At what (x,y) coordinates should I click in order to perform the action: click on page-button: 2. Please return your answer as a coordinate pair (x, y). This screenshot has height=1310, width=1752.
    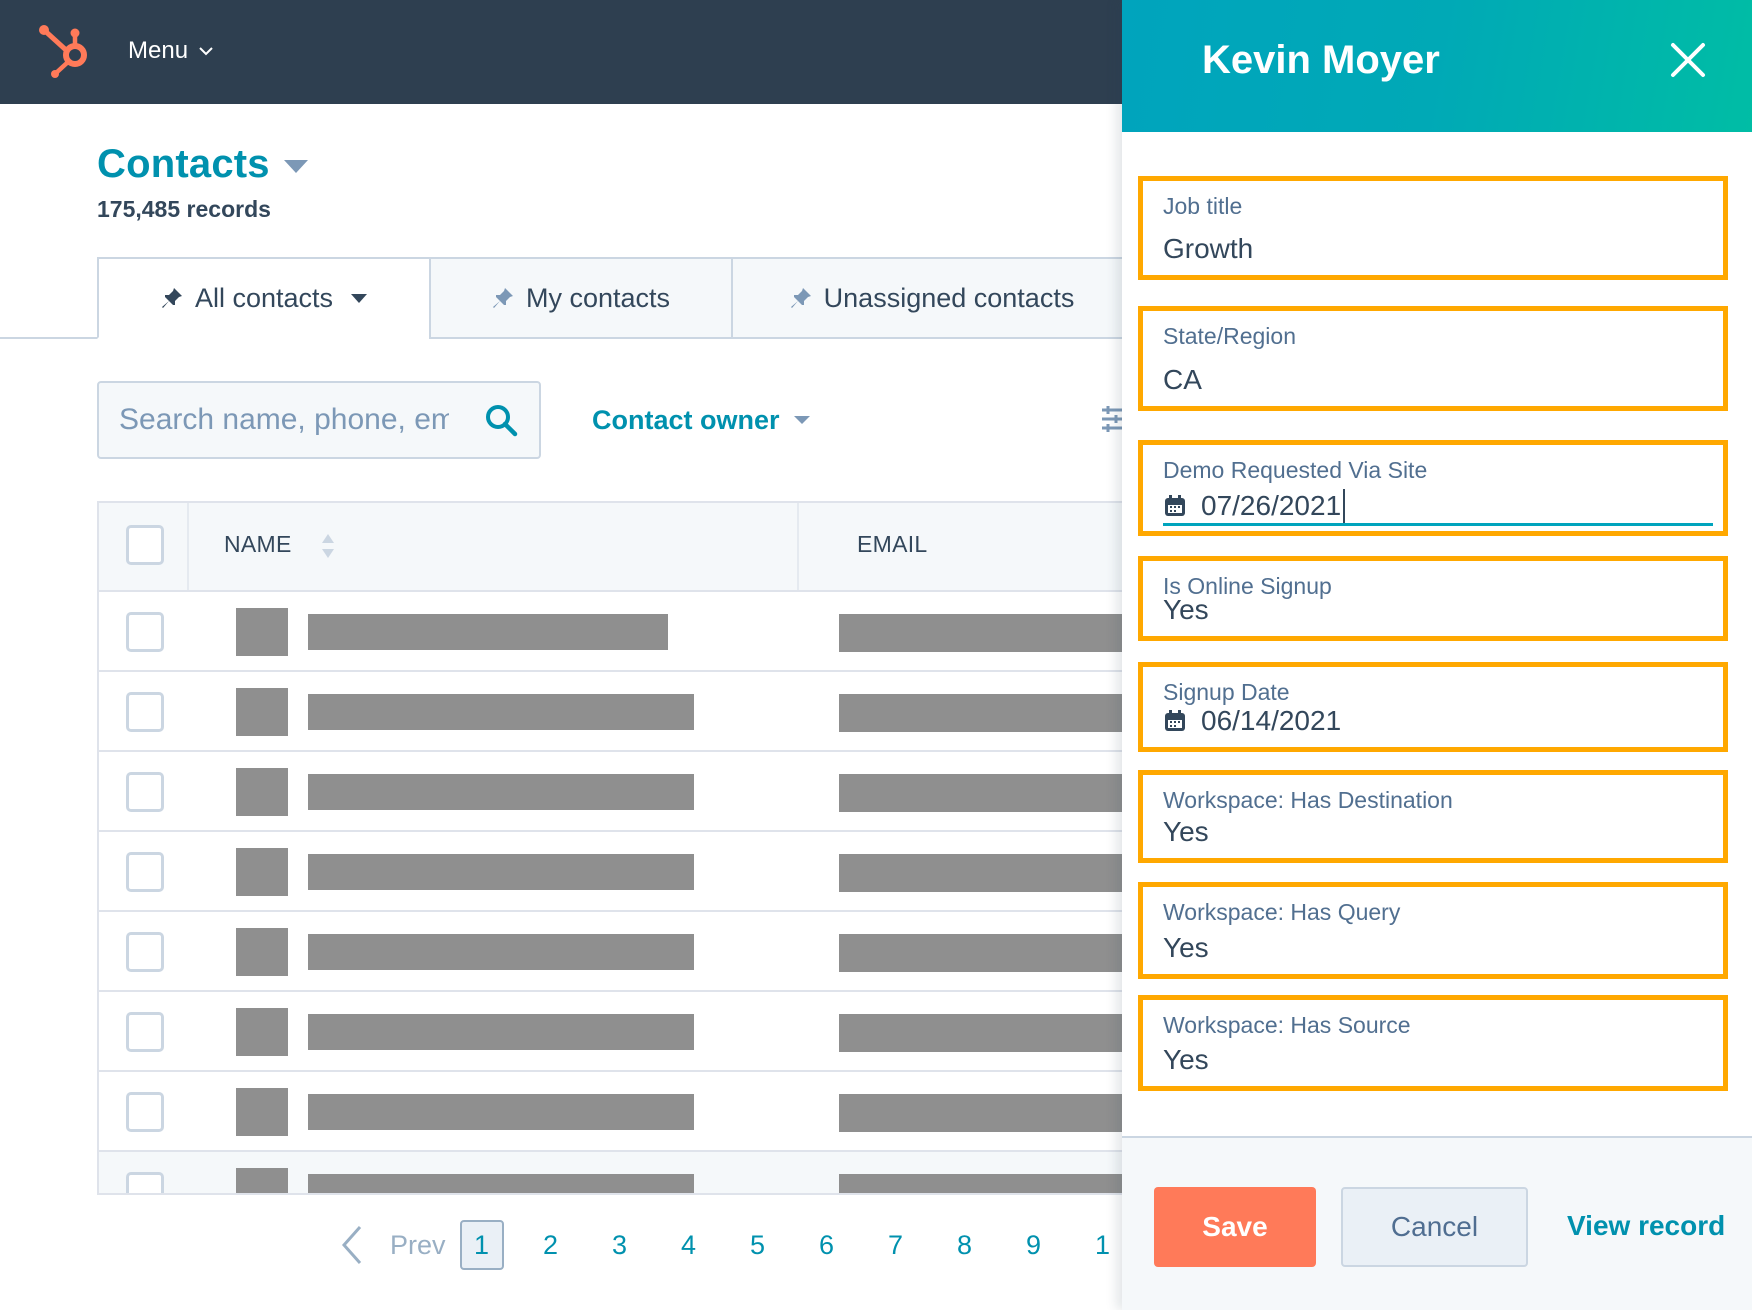
    Looking at the image, I should click on (551, 1245).